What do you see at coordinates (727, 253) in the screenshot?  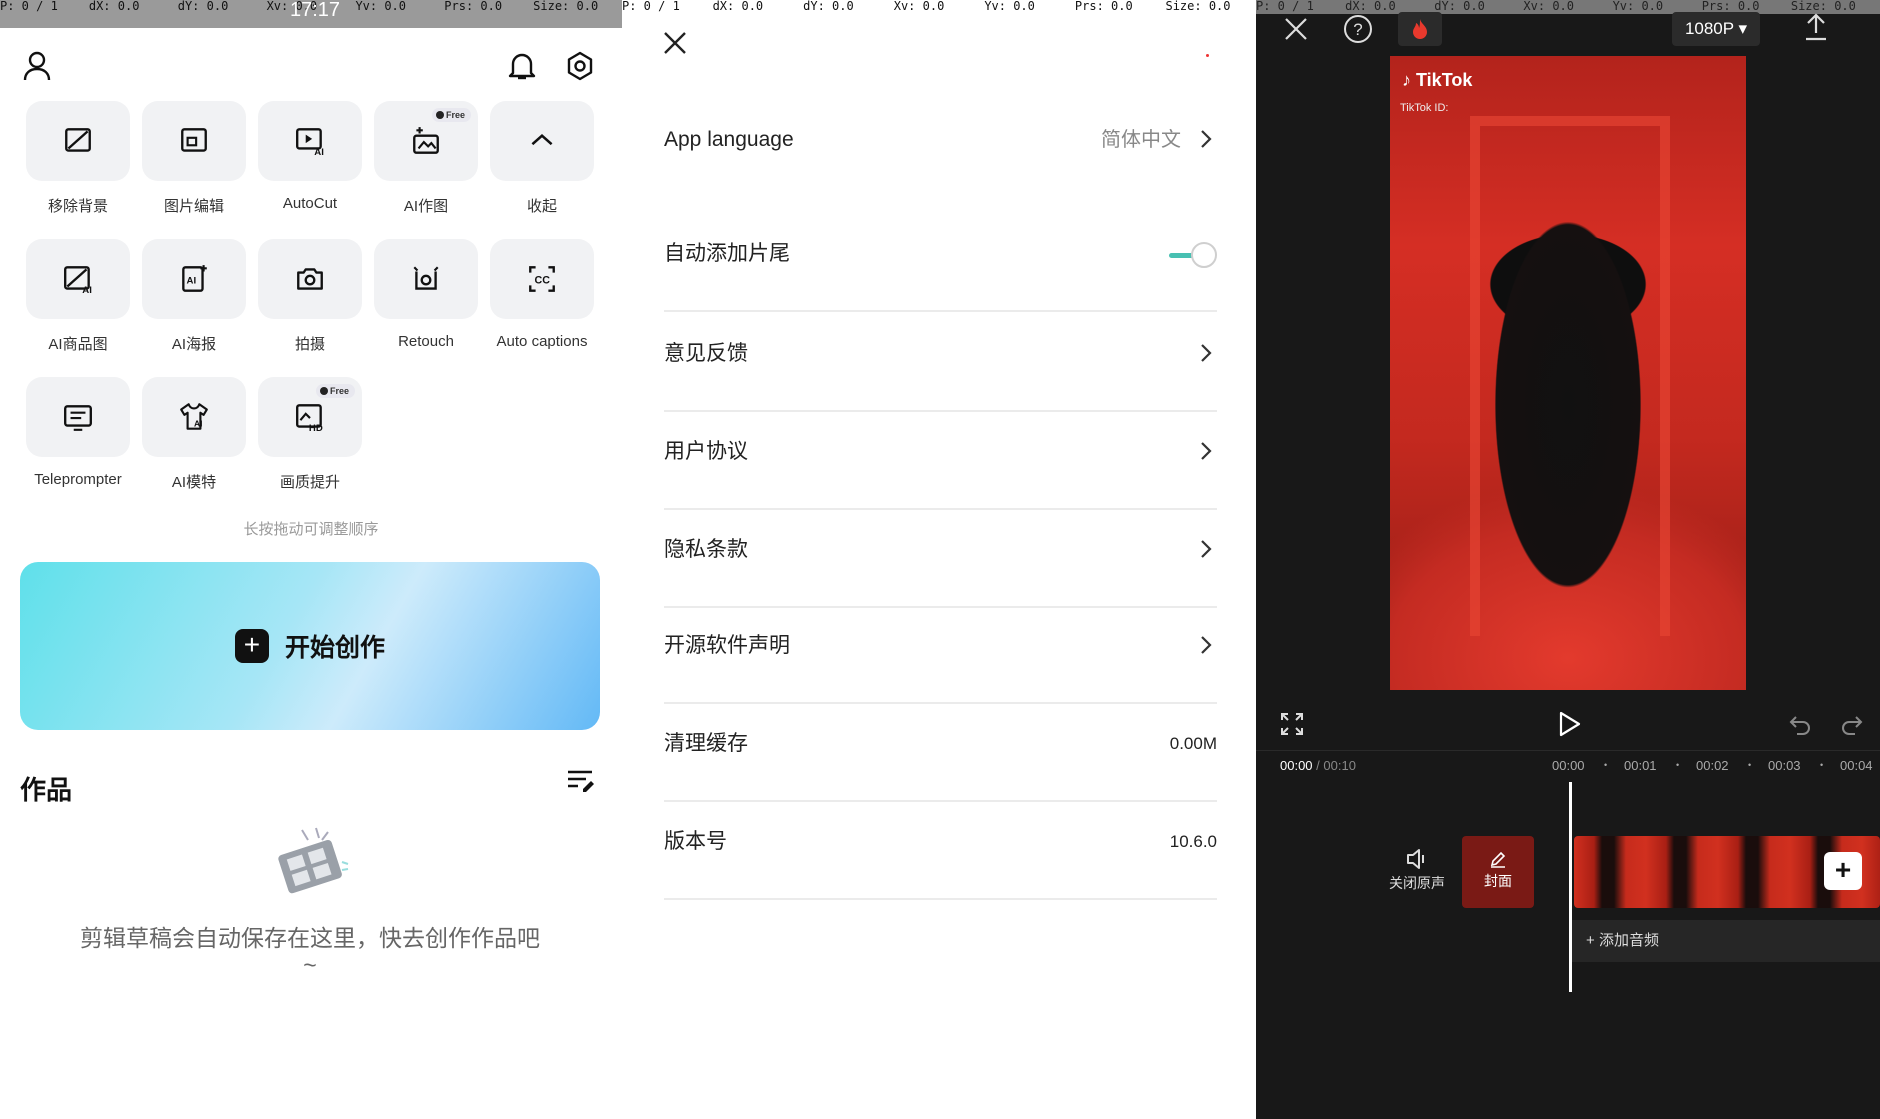 I see `settings-row-label: 自动添加片尾` at bounding box center [727, 253].